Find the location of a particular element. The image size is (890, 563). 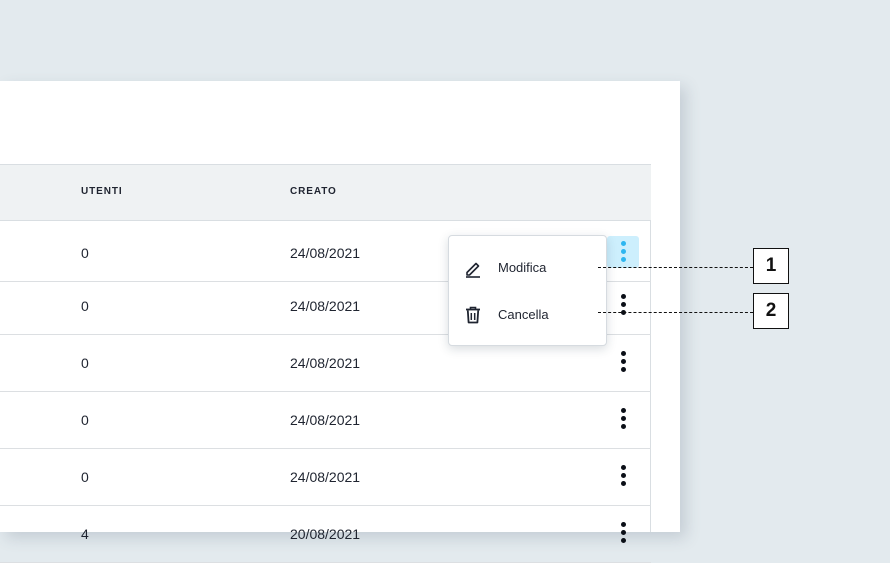

trash-icon is located at coordinates (473, 315).